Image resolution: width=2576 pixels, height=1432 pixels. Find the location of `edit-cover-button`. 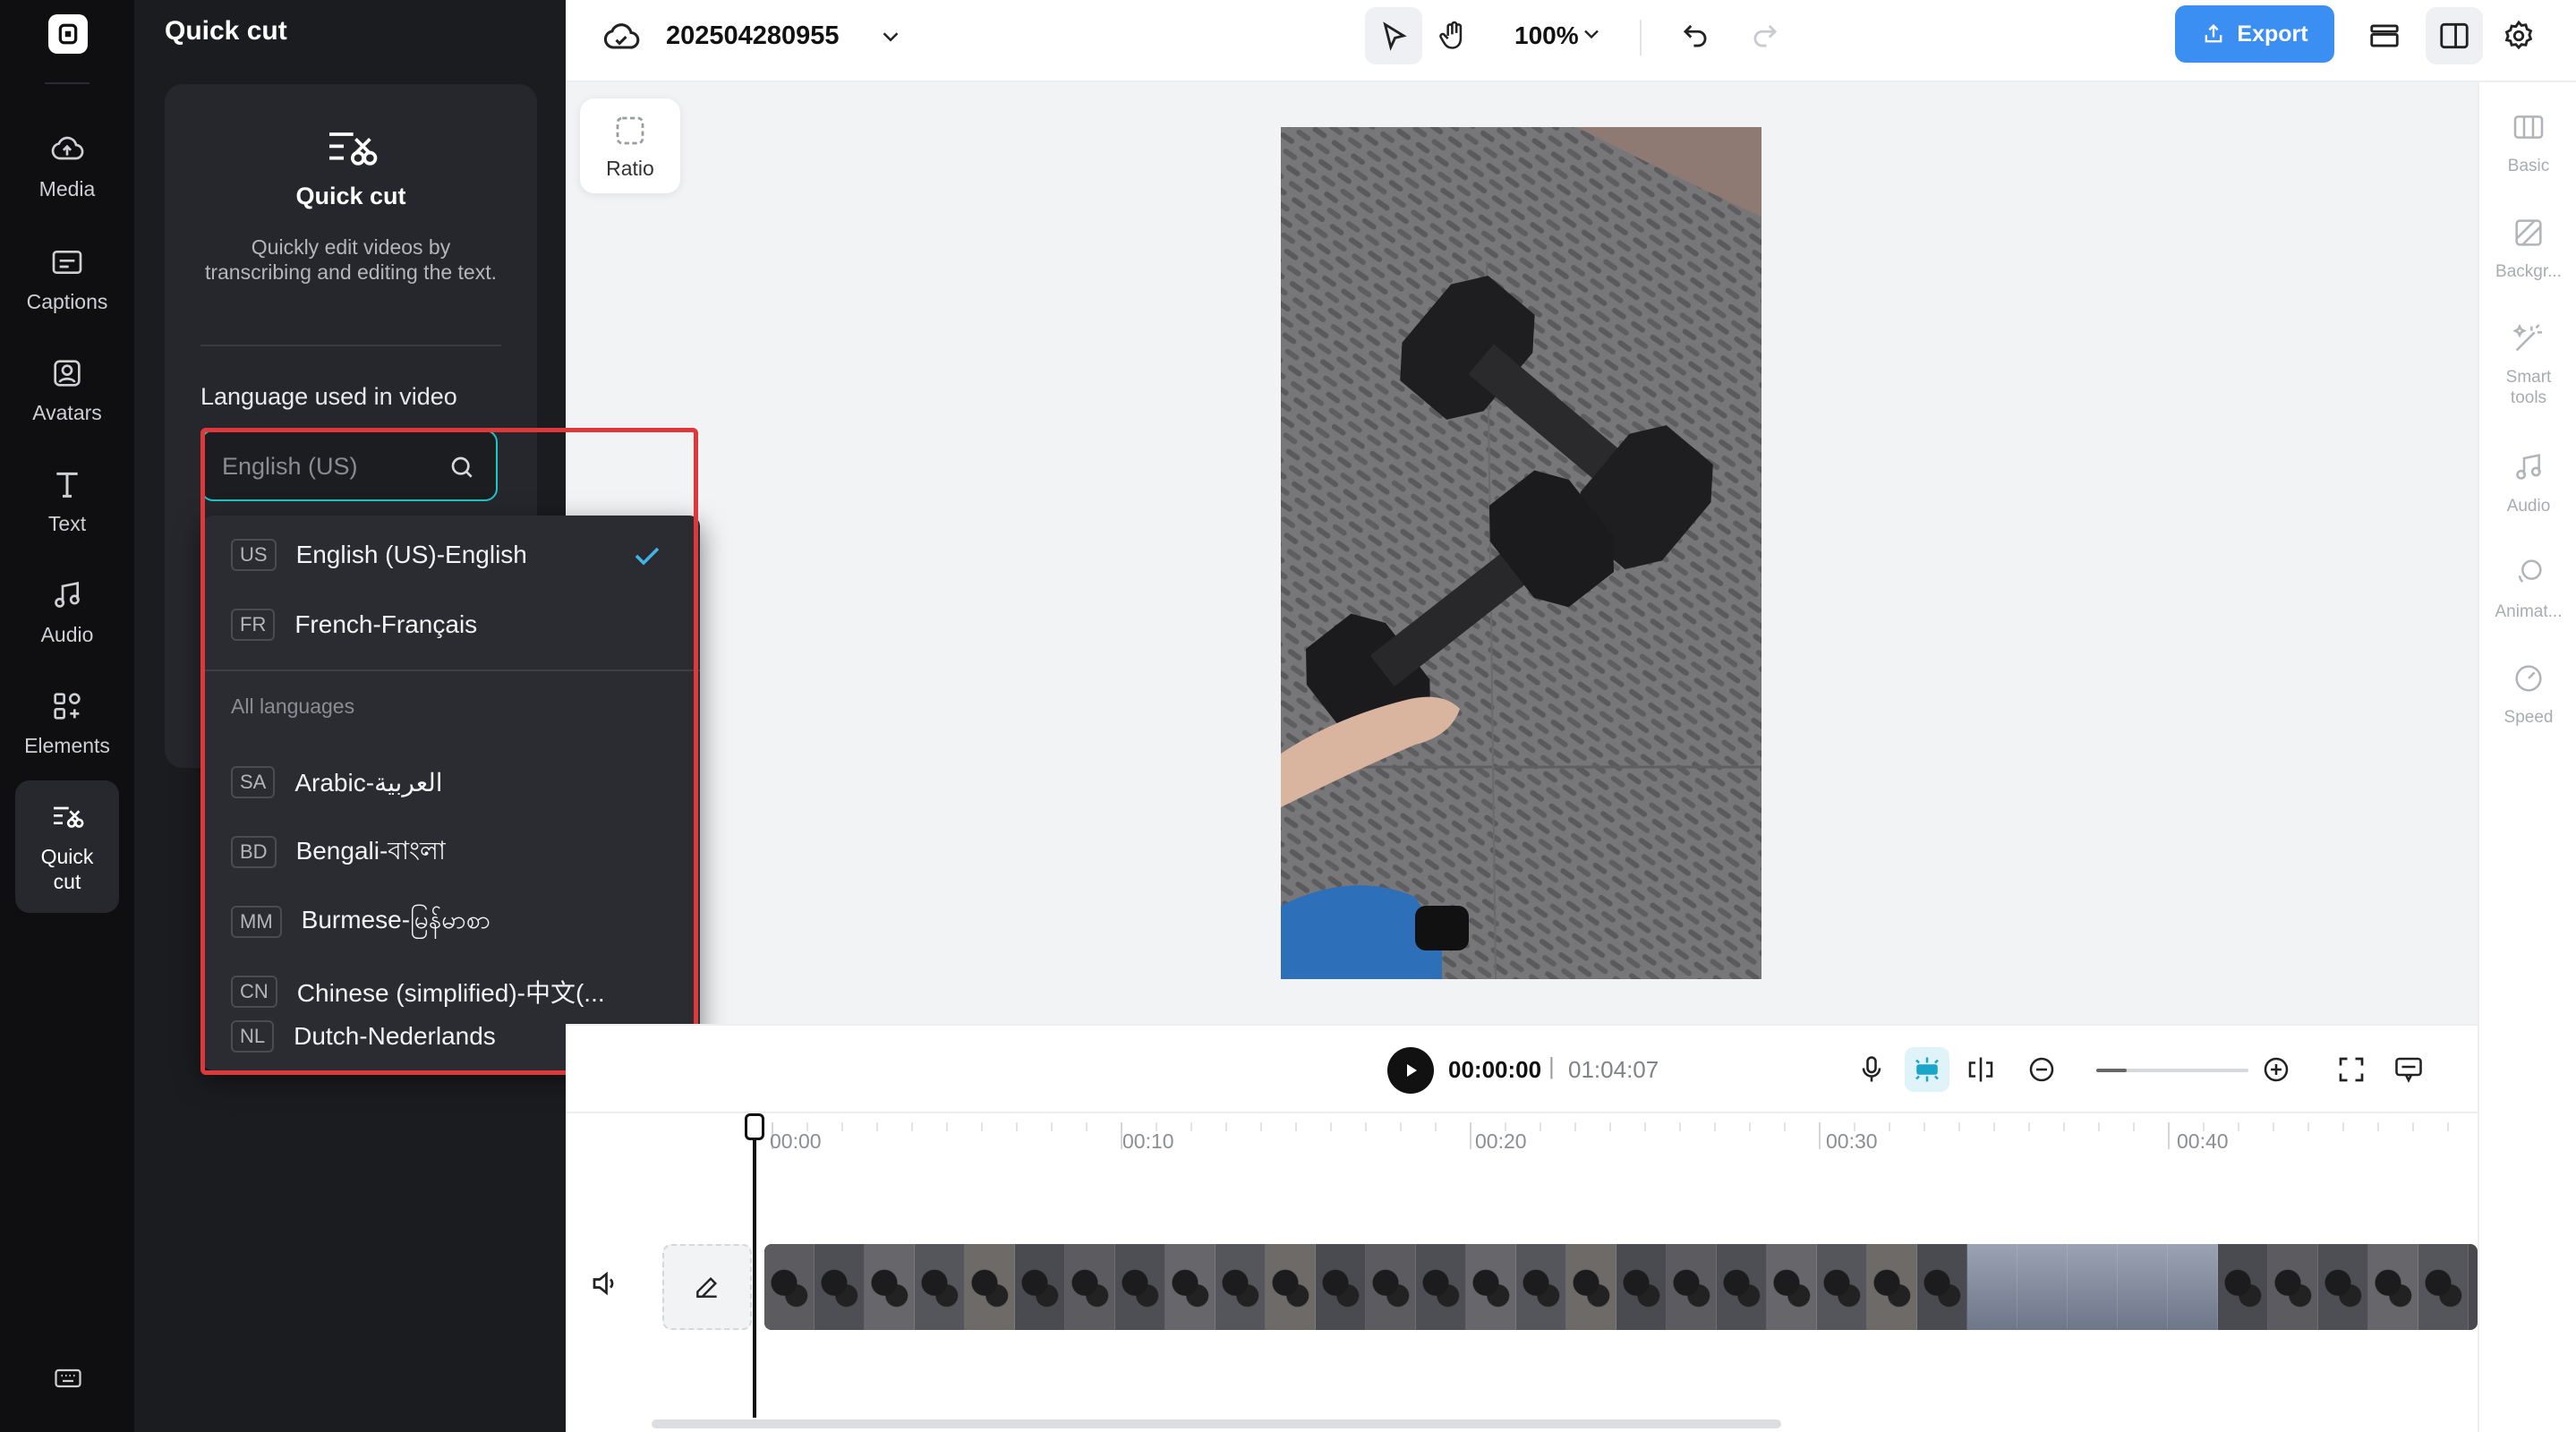

edit-cover-button is located at coordinates (707, 1287).